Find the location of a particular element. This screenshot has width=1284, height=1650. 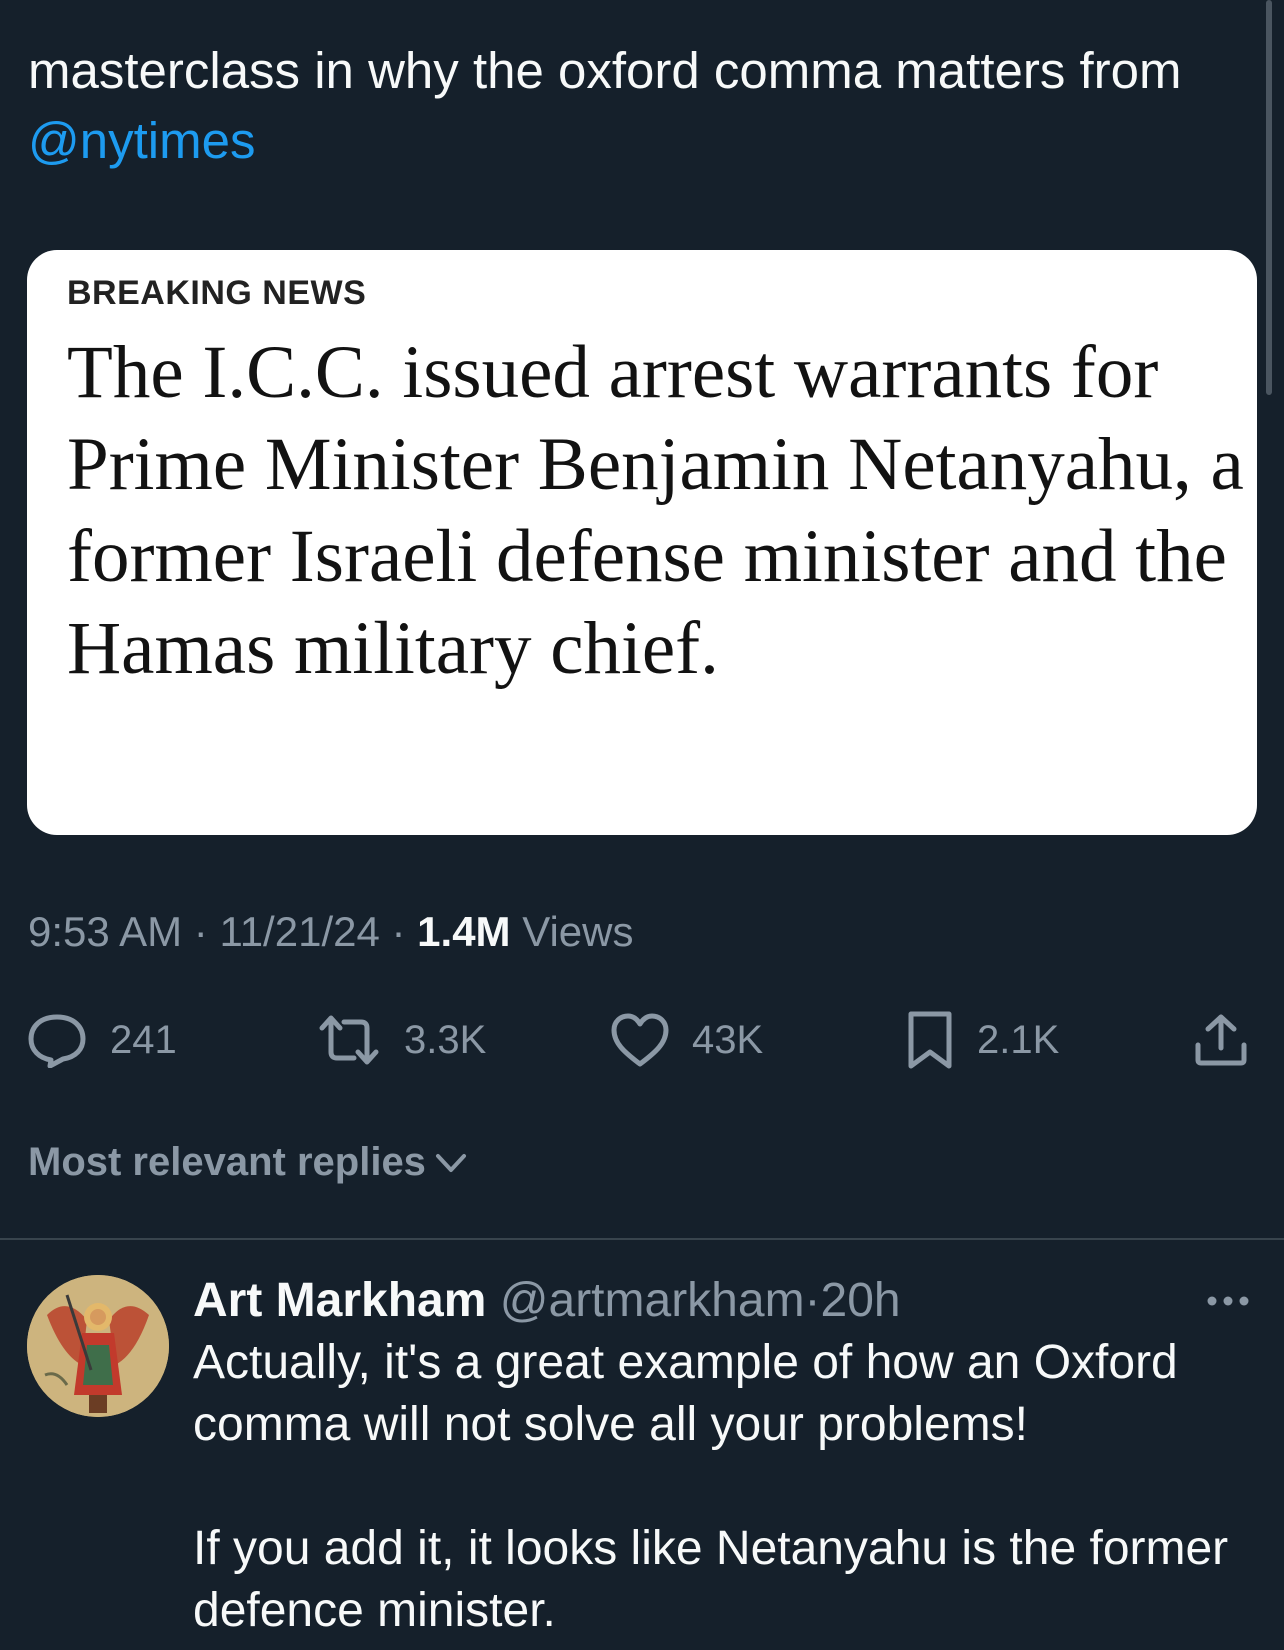

views-count: 1.4M is located at coordinates (464, 931).